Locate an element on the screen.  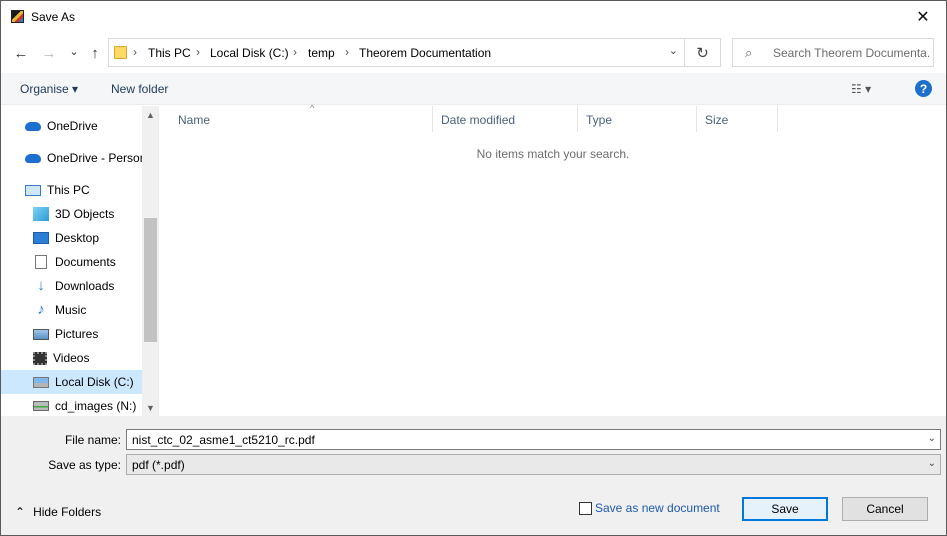
scrollbar-thumb is located at coordinates (150, 280).